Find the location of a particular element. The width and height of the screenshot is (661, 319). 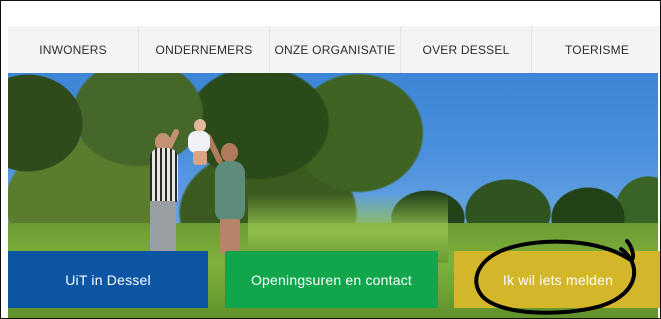

nav-item-inwoners: INWONERS is located at coordinates (73, 49).